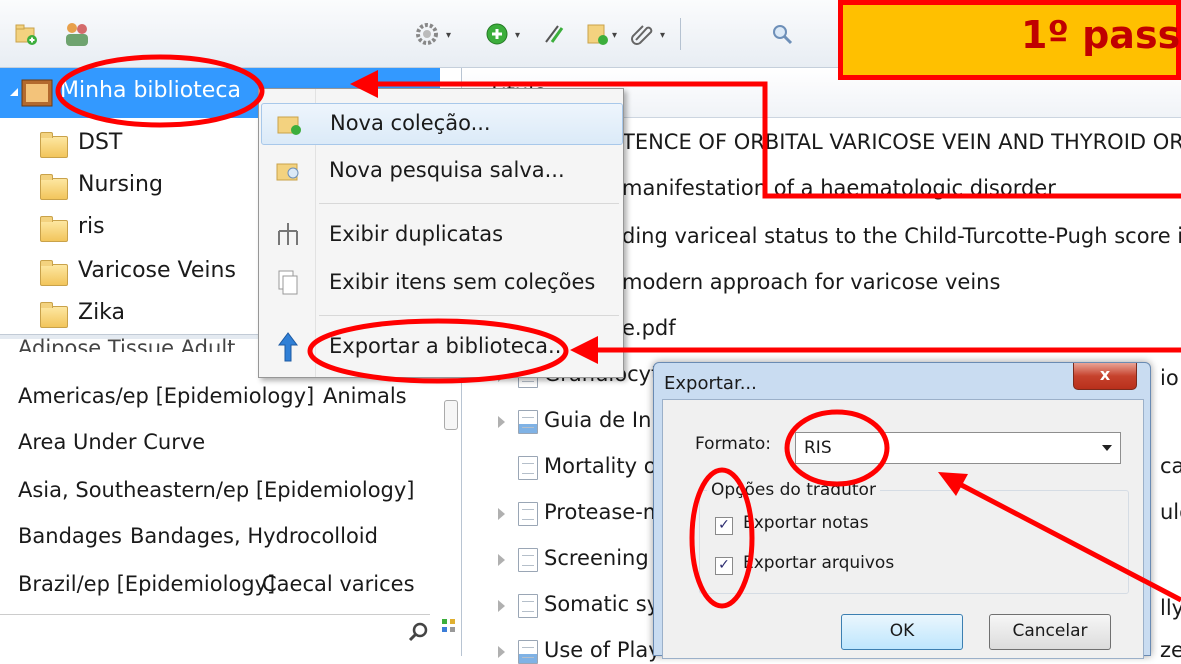  What do you see at coordinates (14, 92) in the screenshot?
I see `tree-expand-icon` at bounding box center [14, 92].